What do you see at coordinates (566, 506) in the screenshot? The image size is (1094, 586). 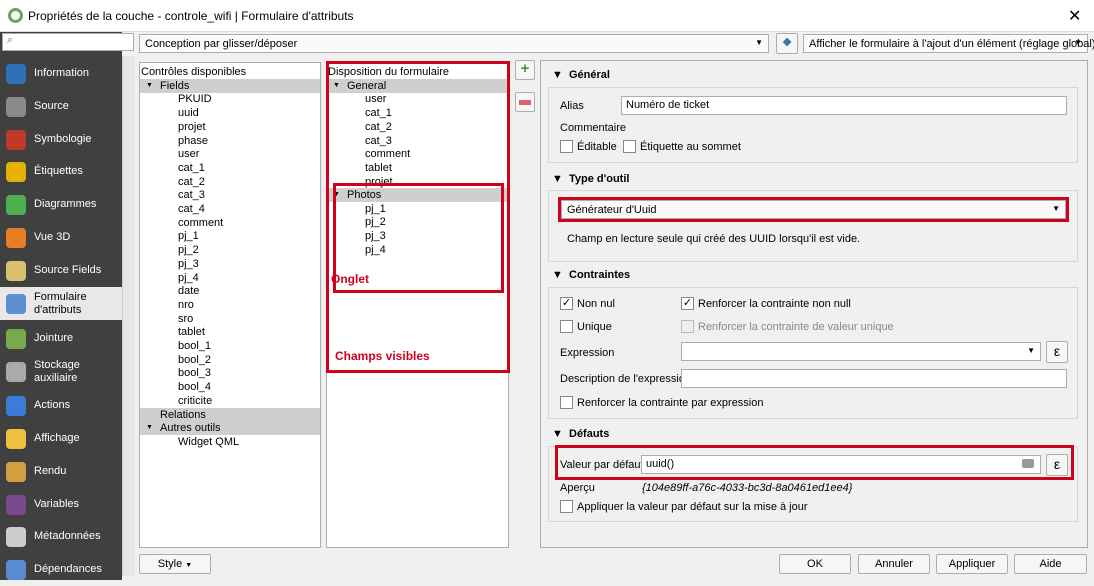 I see `apply-default-on-update-checkbox` at bounding box center [566, 506].